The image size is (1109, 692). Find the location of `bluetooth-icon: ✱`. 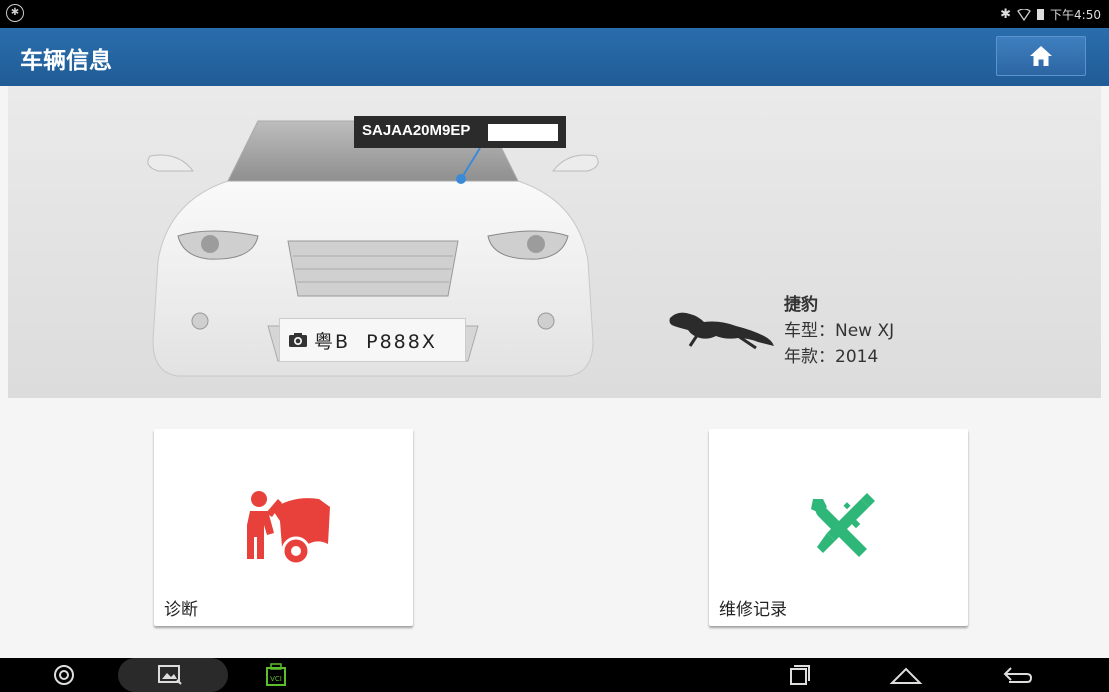

bluetooth-icon: ✱ is located at coordinates (1006, 14).